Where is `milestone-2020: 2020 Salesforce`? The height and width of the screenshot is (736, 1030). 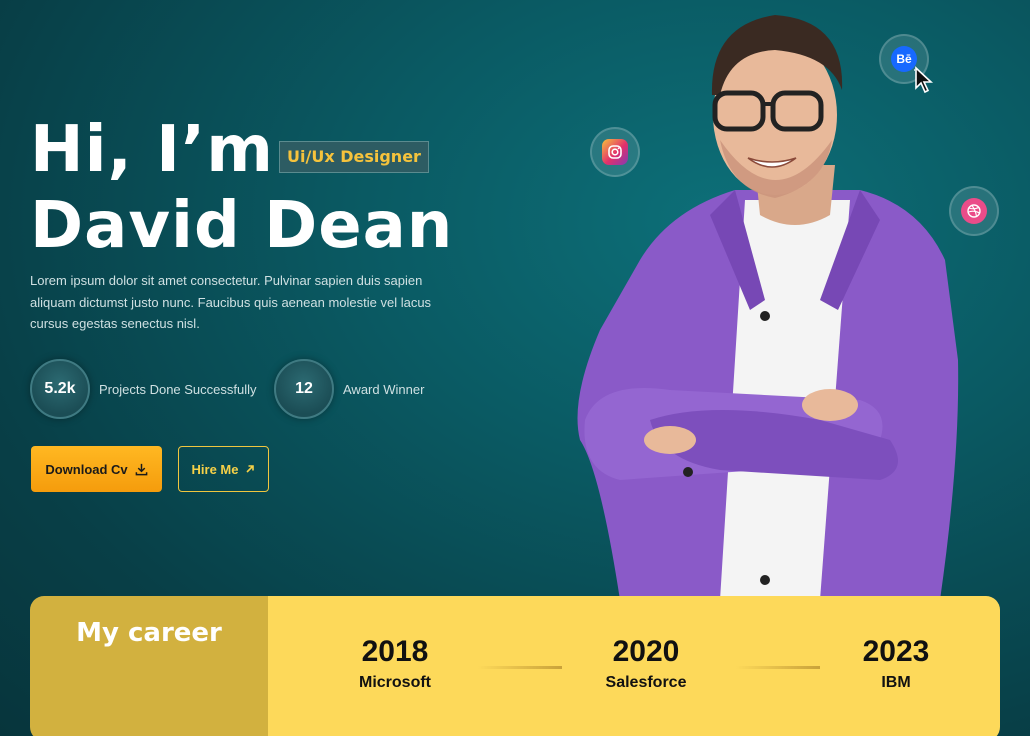 milestone-2020: 2020 Salesforce is located at coordinates (646, 663).